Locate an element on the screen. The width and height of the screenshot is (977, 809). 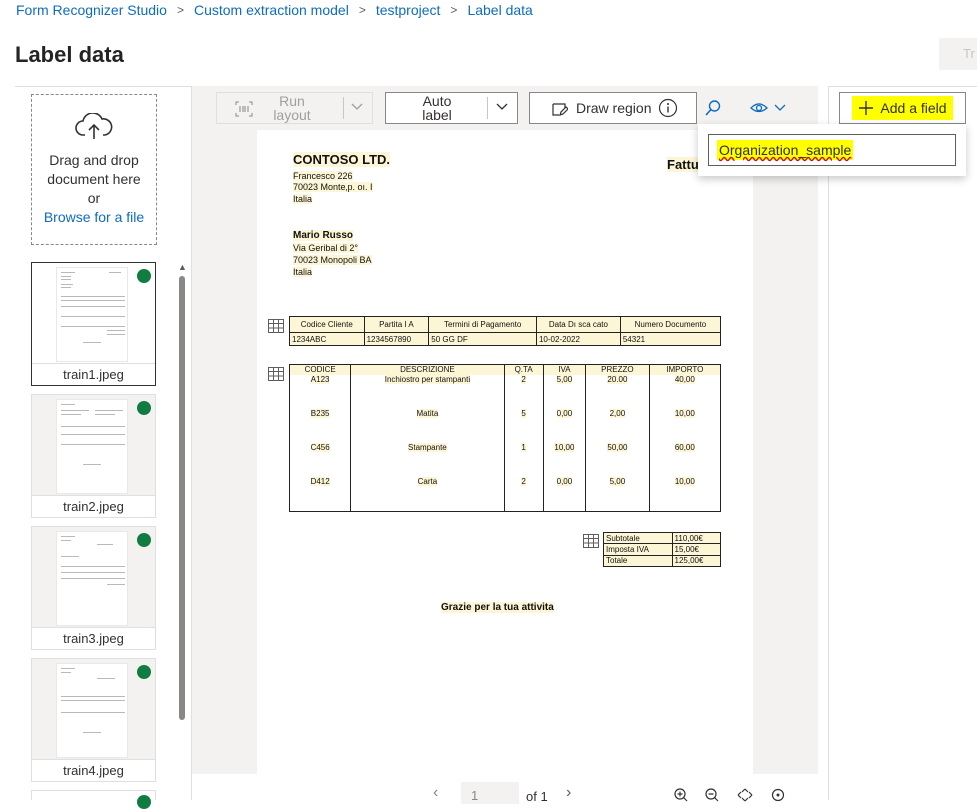
run-layout-label-1: Run is located at coordinates (292, 101).